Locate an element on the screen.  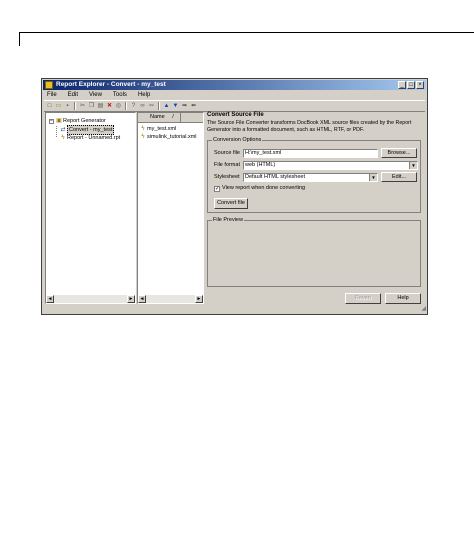
file-format-label: File format is located at coordinates (227, 165).